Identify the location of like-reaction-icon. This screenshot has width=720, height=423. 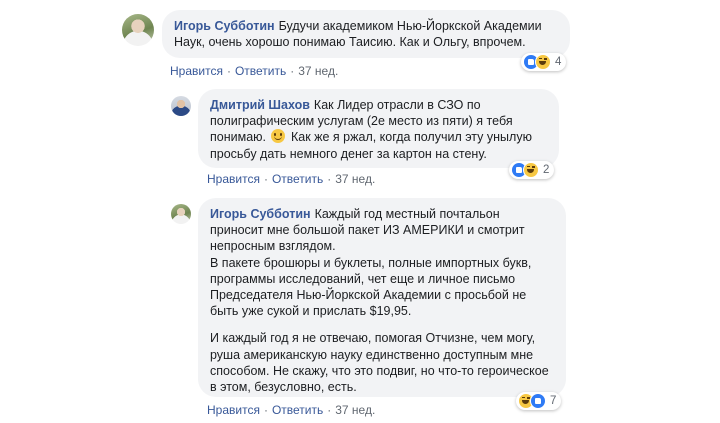
(538, 401).